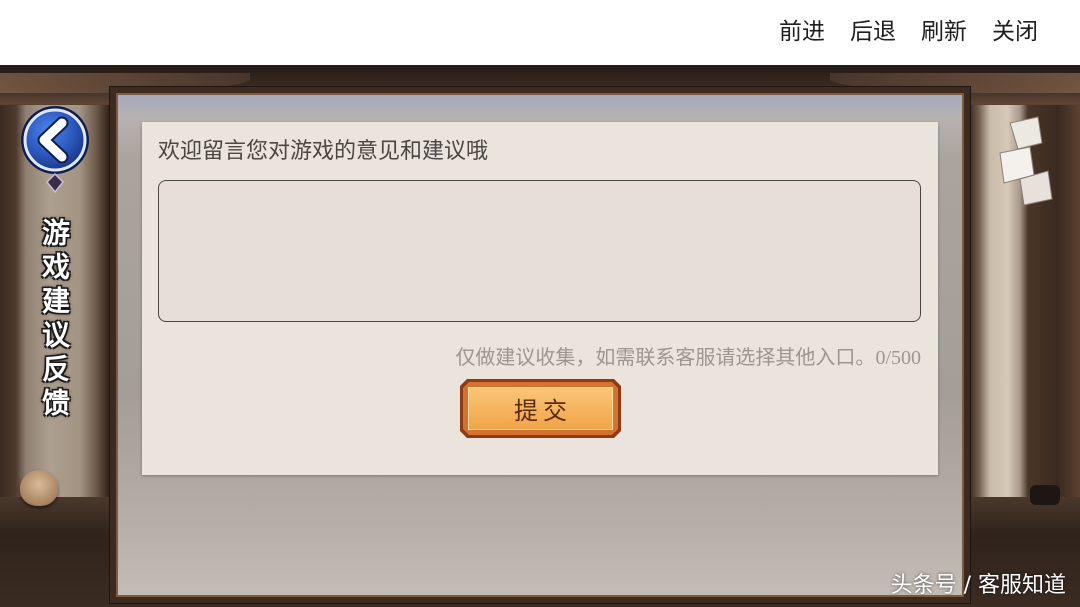 This screenshot has height=607, width=1080. What do you see at coordinates (1015, 32) in the screenshot?
I see `close-link: 关闭` at bounding box center [1015, 32].